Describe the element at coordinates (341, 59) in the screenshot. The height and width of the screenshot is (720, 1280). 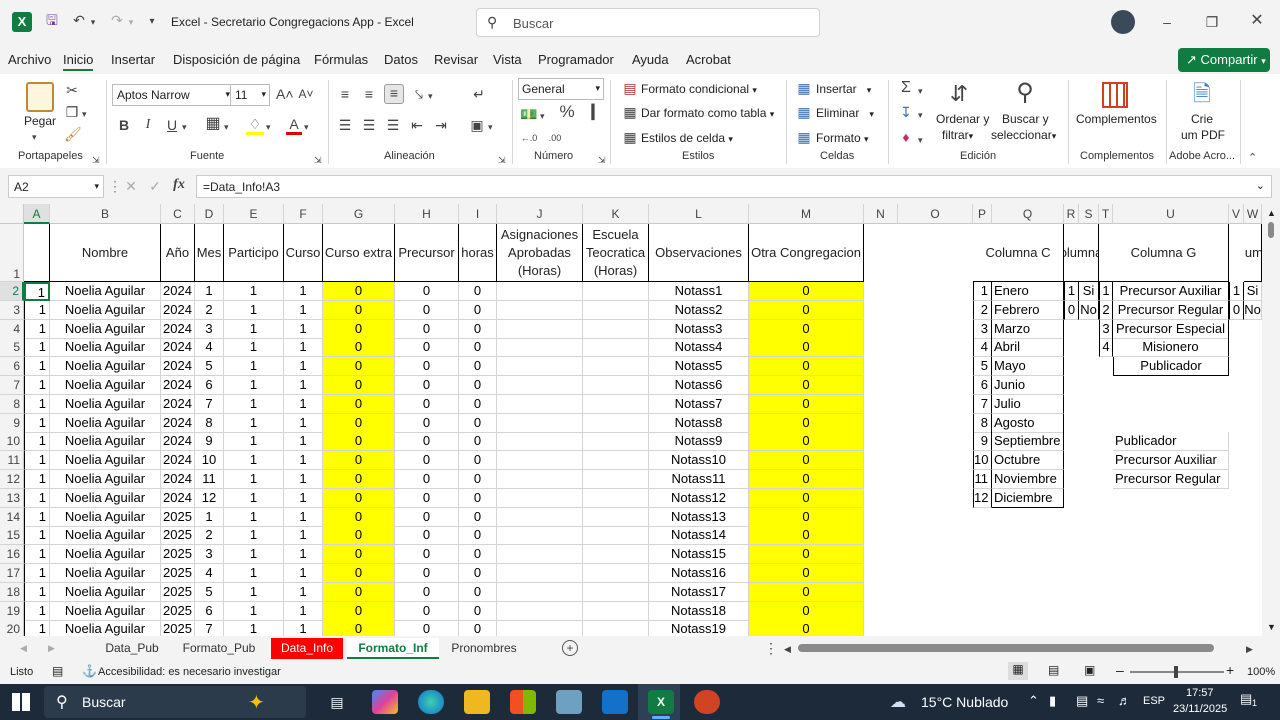
I see `tab-formulas: Fórmulas` at that location.